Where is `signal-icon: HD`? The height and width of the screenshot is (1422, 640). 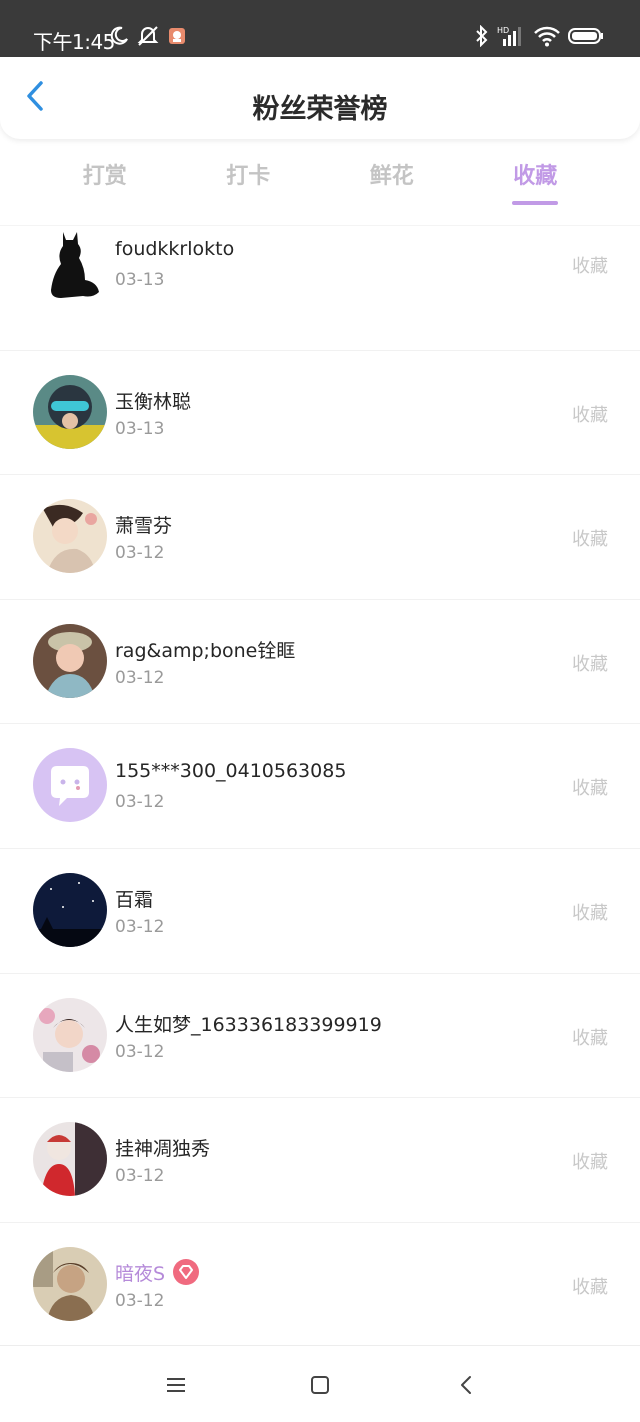
signal-icon: HD is located at coordinates (510, 36).